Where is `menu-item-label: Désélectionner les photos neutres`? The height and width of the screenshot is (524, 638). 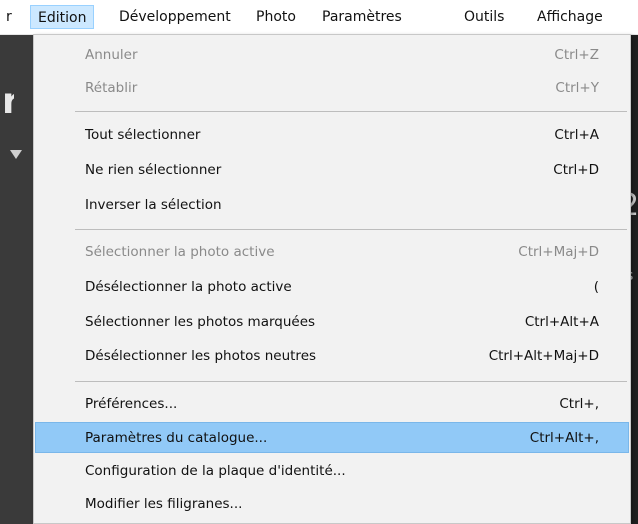
menu-item-label: Désélectionner les photos neutres is located at coordinates (201, 356).